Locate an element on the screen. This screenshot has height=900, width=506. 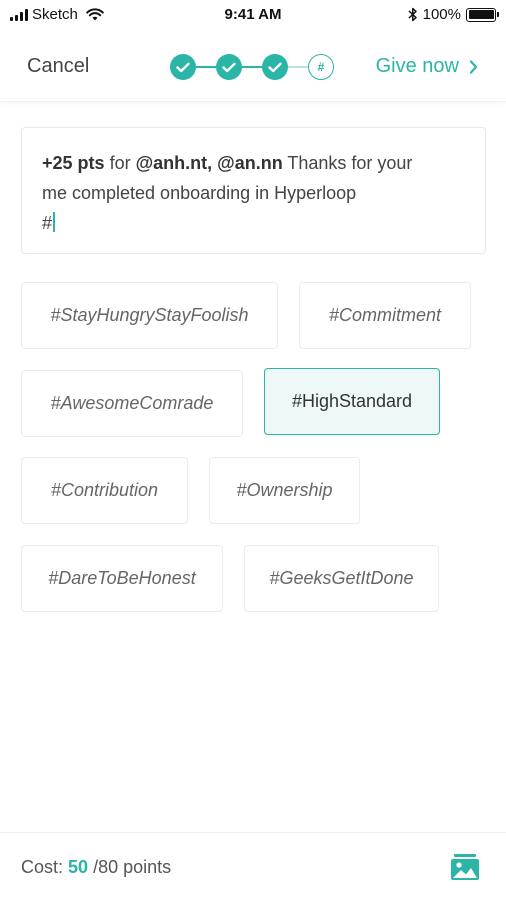
text-cursor is located at coordinates (54, 222).